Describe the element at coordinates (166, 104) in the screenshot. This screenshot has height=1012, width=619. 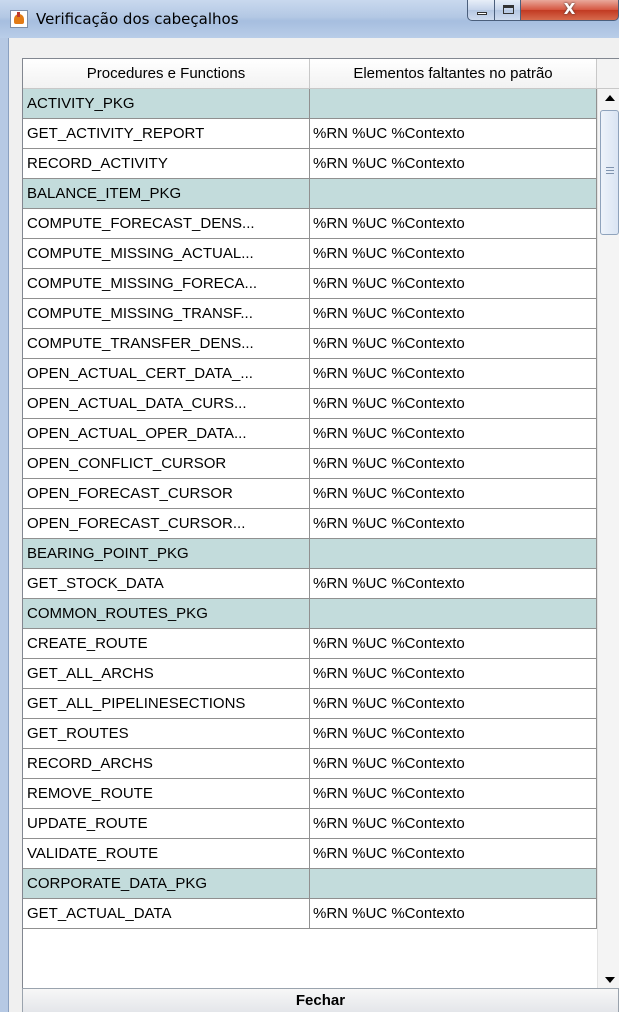
I see `package-name-cell: ACTIVITY_PKG` at that location.